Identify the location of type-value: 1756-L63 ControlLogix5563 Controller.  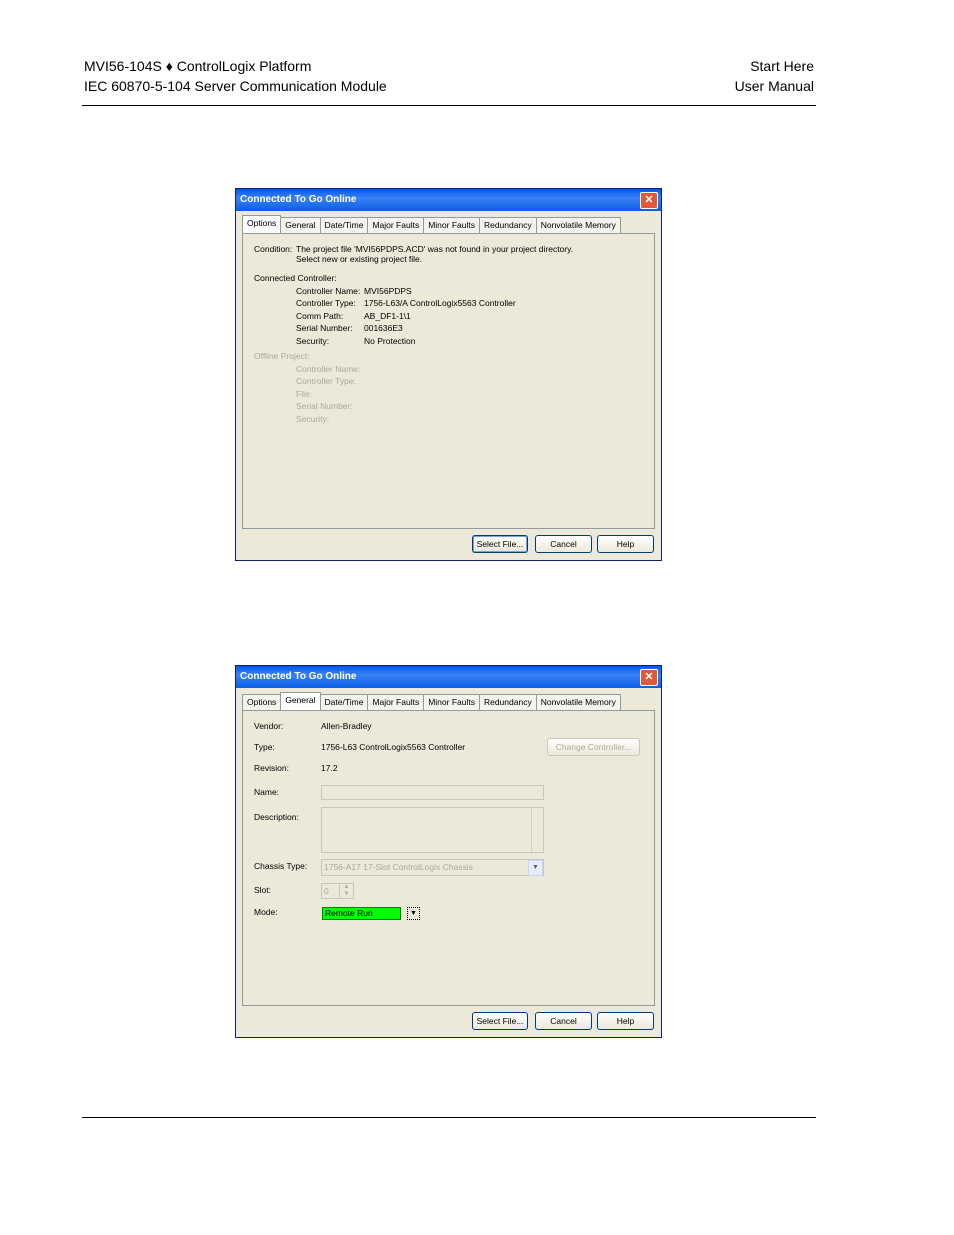
(393, 747).